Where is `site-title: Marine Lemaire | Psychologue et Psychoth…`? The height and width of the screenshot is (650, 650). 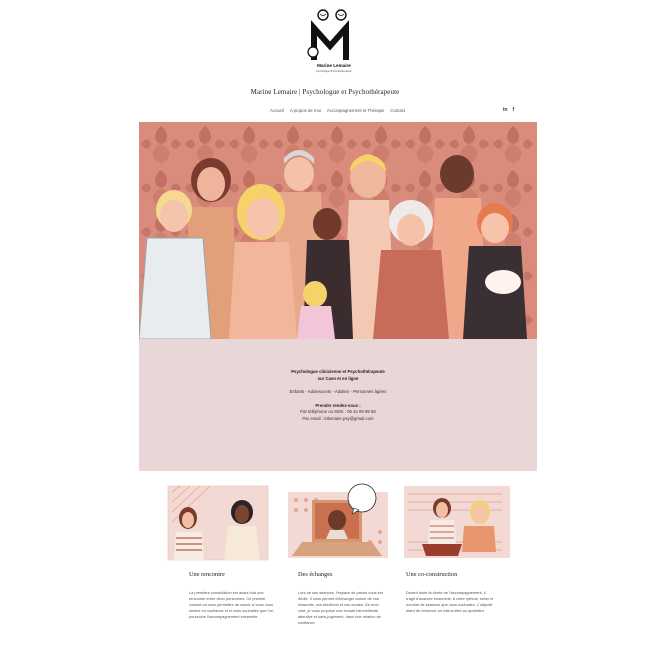
site-title: Marine Lemaire | Psychologue et Psychoth… is located at coordinates (325, 92).